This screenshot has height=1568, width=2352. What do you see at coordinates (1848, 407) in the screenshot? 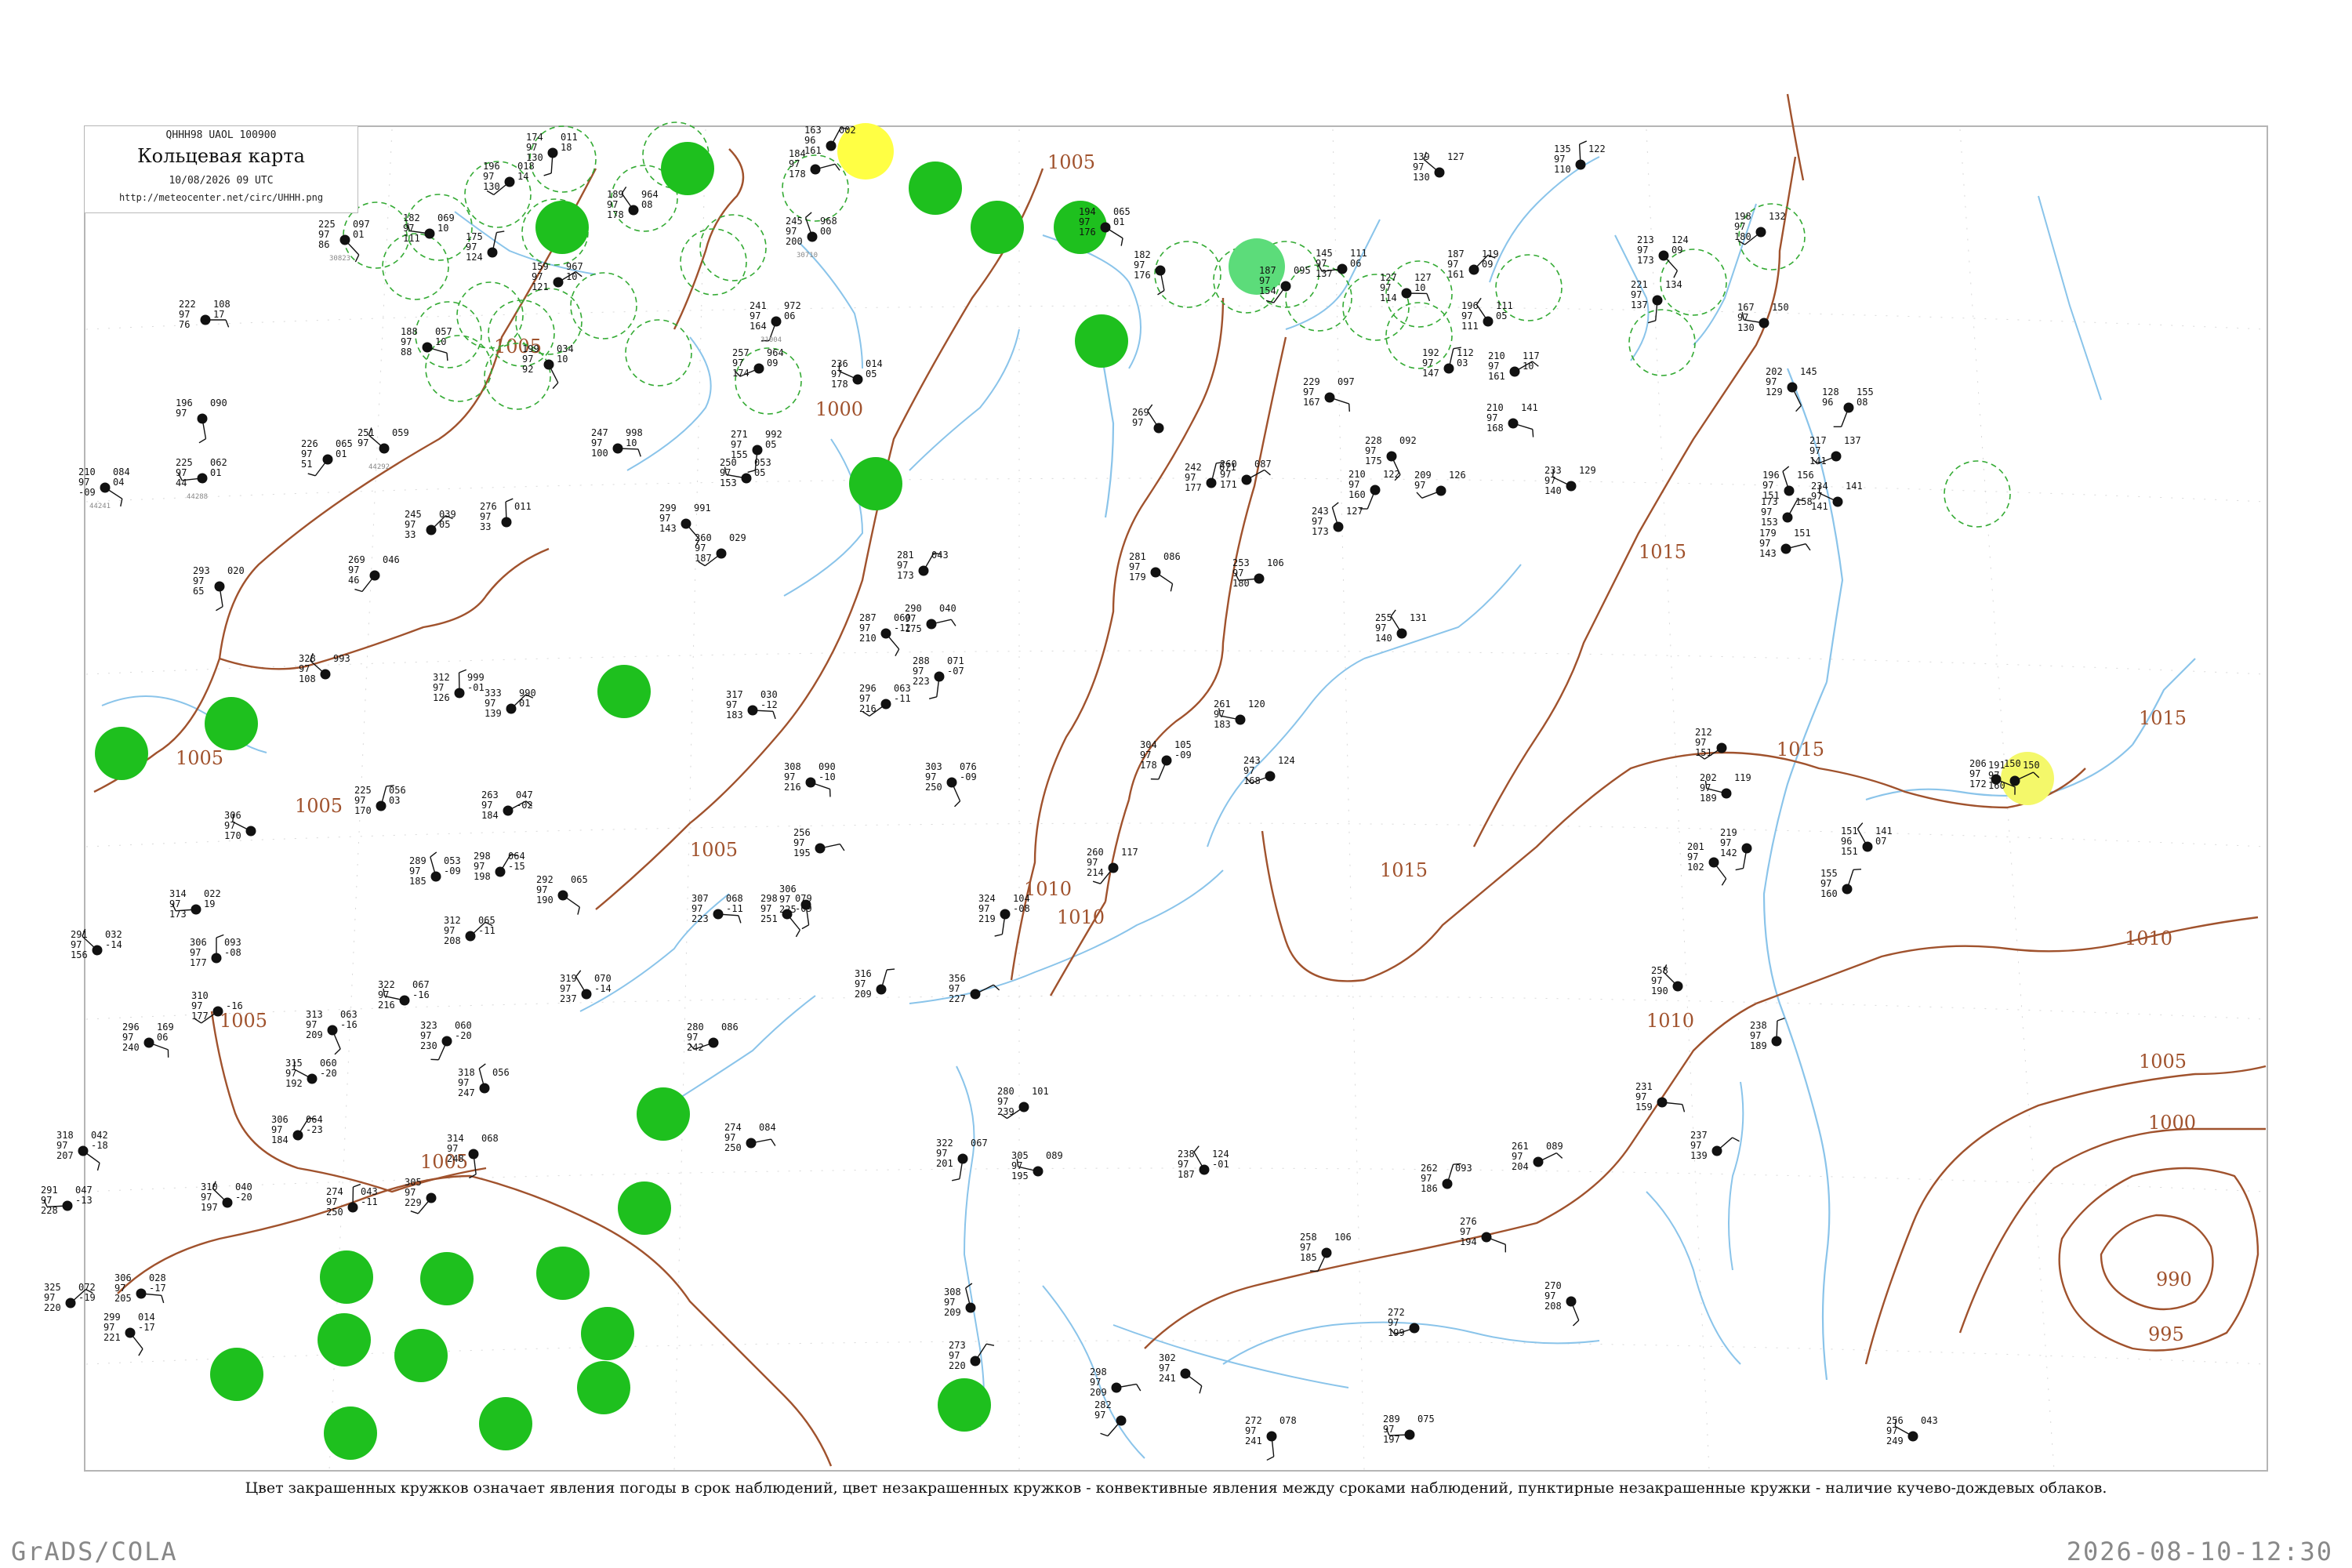
I see `station-plot: 12896 15508` at bounding box center [1848, 407].